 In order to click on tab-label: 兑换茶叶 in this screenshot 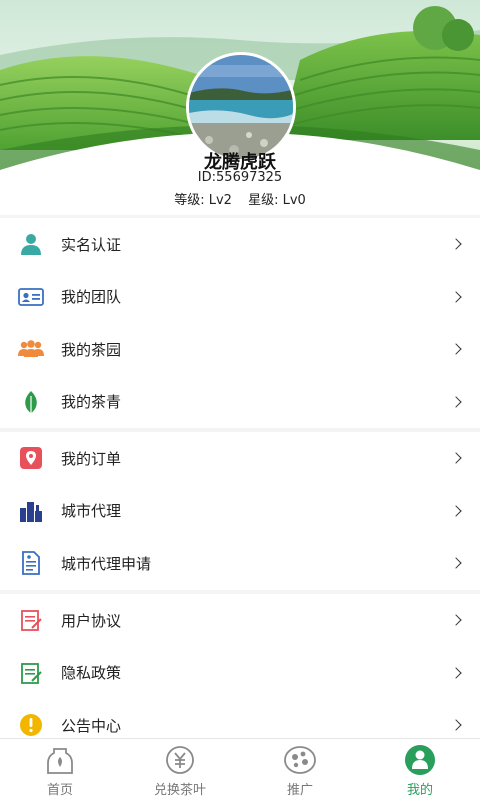, I will do `click(179, 790)`.